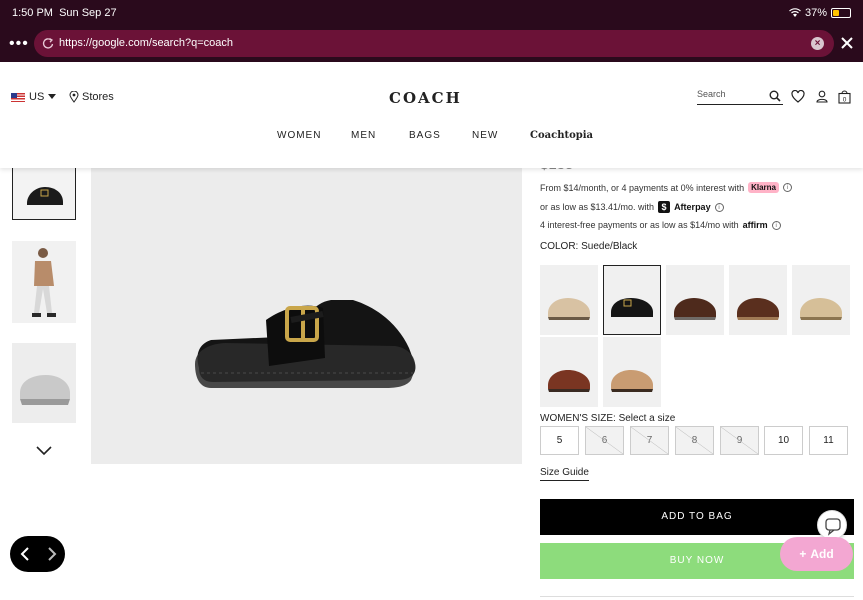  I want to click on shoe-main-image, so click(305, 344).